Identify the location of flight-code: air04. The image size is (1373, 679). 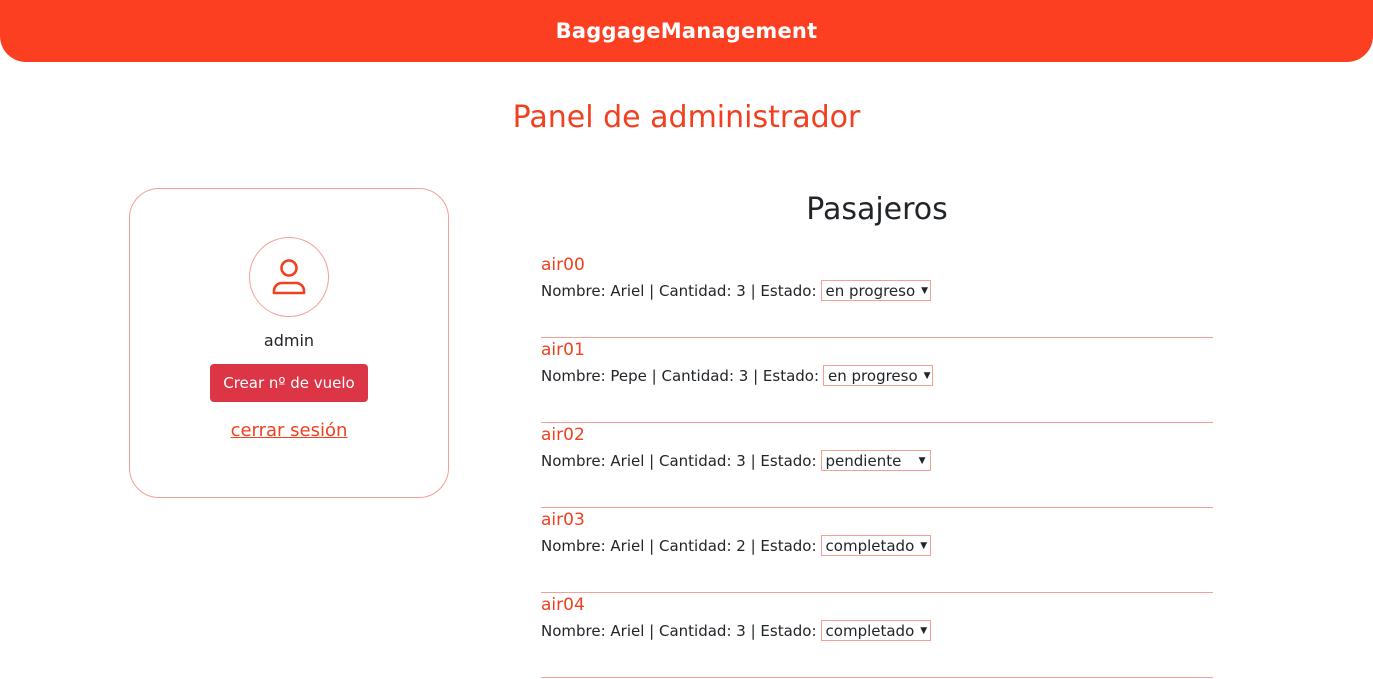
(563, 605).